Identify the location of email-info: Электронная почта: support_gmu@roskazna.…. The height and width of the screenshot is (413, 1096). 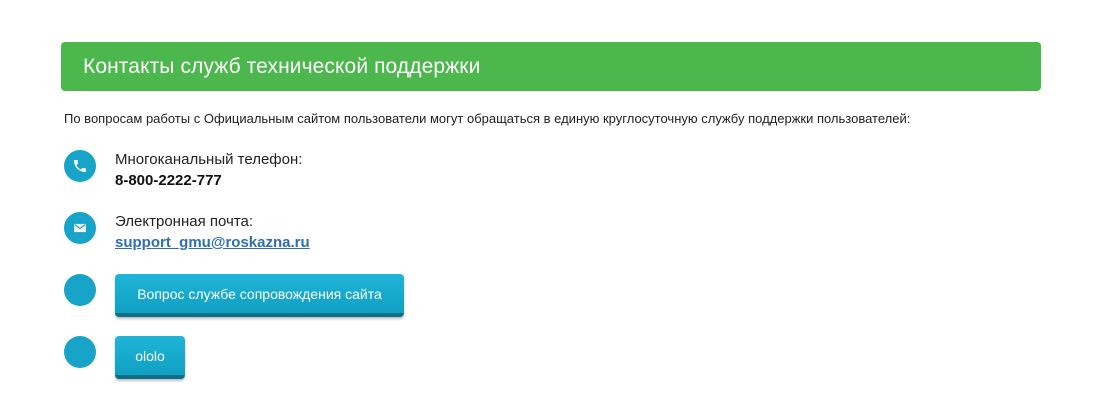
(212, 233).